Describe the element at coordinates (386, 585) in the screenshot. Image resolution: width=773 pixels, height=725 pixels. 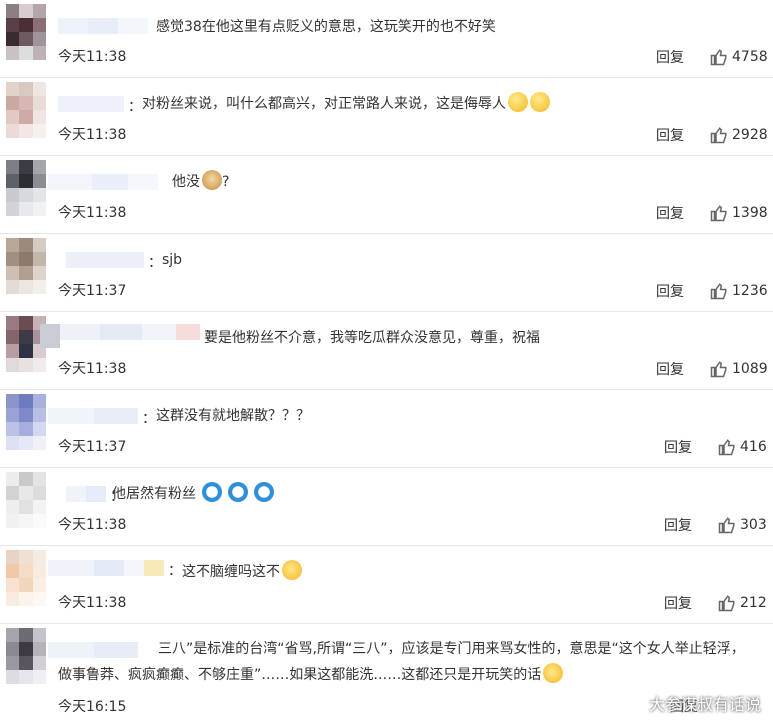
I see `comment-item: ： 这不脑缠吗这不 今天11:38 回复 212` at that location.